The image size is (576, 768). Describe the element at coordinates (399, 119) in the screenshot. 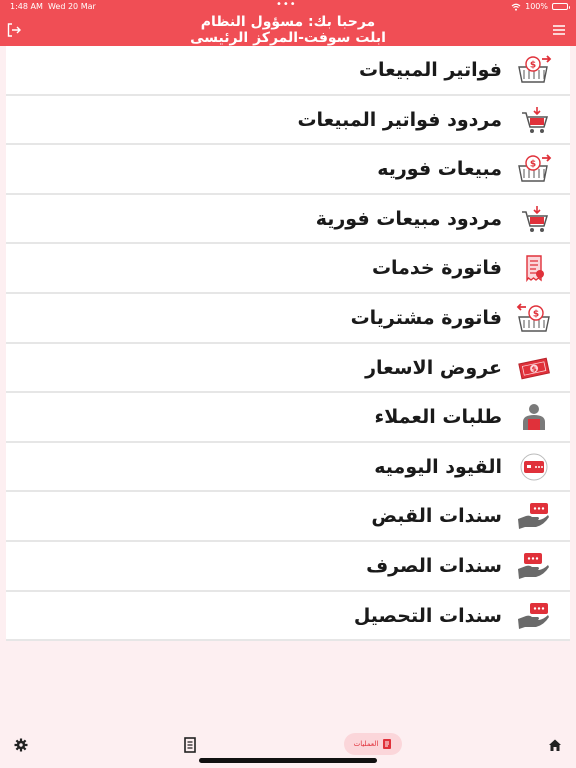

I see `menu-item-label: مردود فواتير المبيعات` at that location.